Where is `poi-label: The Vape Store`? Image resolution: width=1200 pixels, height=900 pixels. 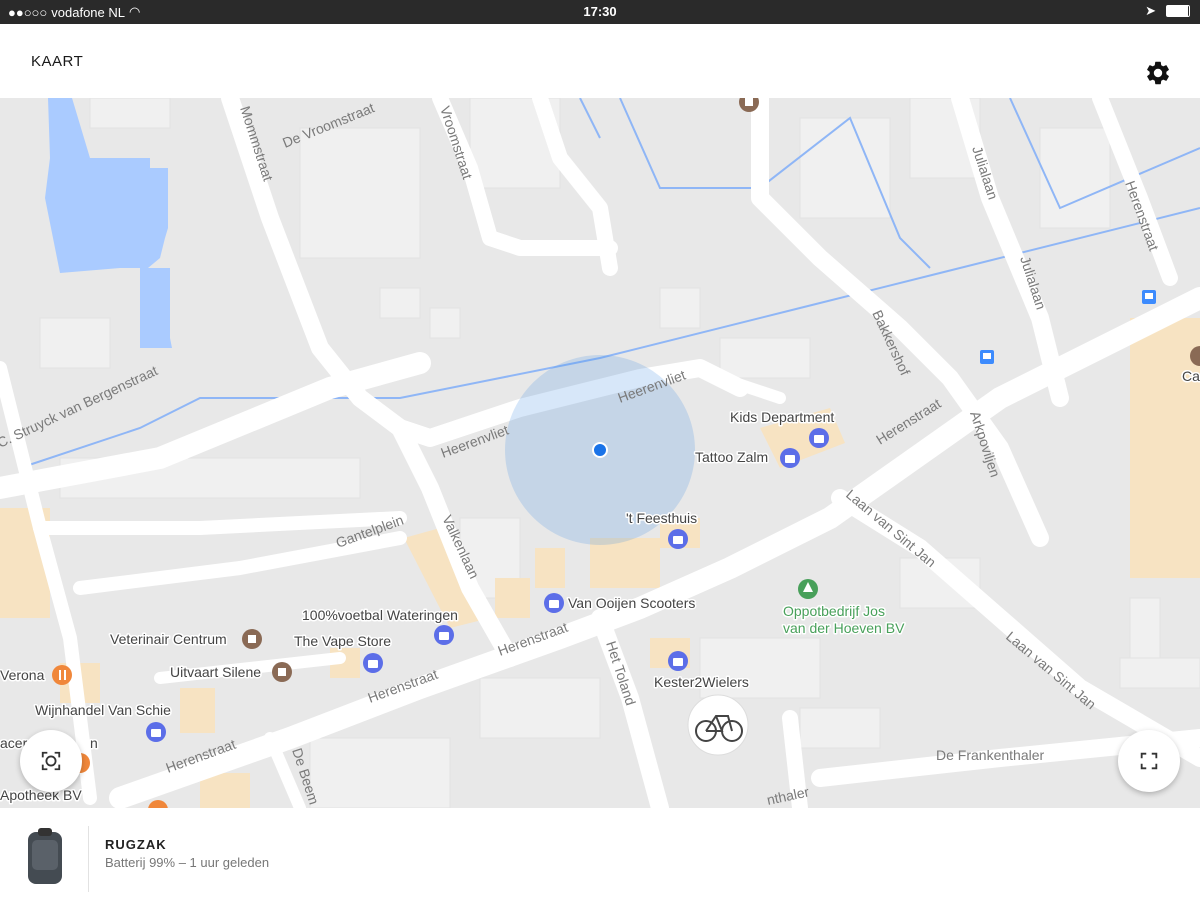 poi-label: The Vape Store is located at coordinates (343, 641).